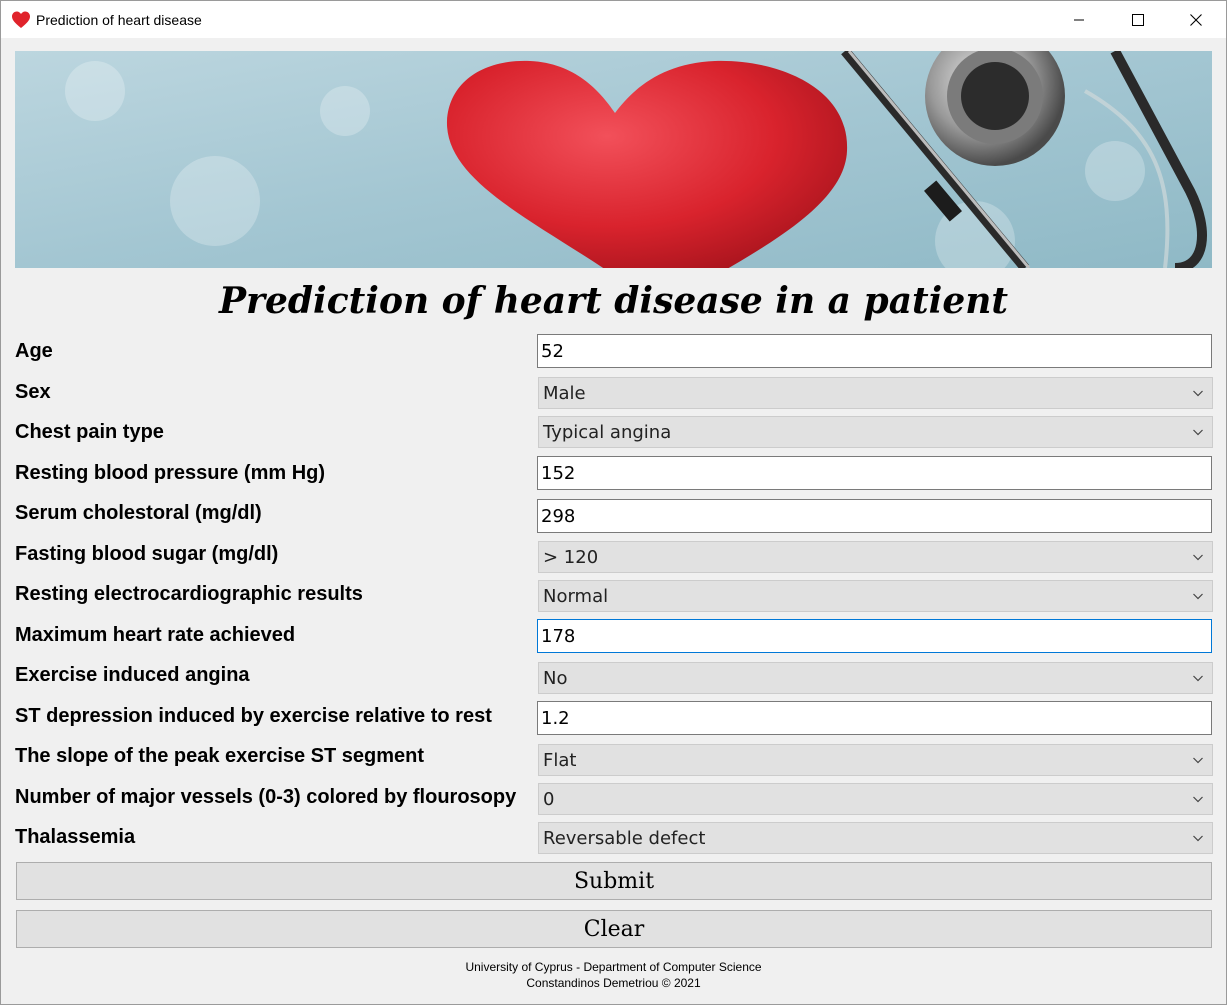 The image size is (1227, 1005). Describe the element at coordinates (138, 513) in the screenshot. I see `cholesterol-label: Serum cholestoral (mg/dl)` at that location.